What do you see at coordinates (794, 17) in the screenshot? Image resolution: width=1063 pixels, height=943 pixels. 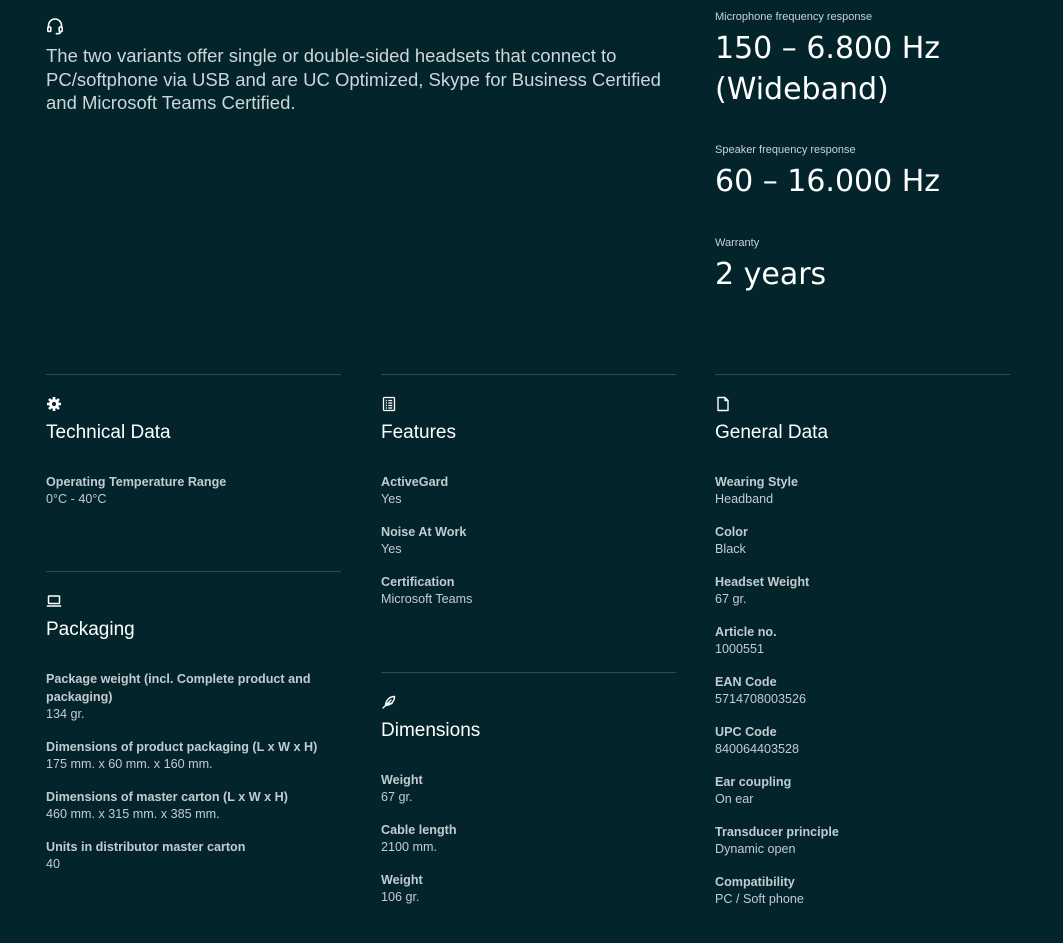 I see `stat-label: Microphone frequency response` at bounding box center [794, 17].